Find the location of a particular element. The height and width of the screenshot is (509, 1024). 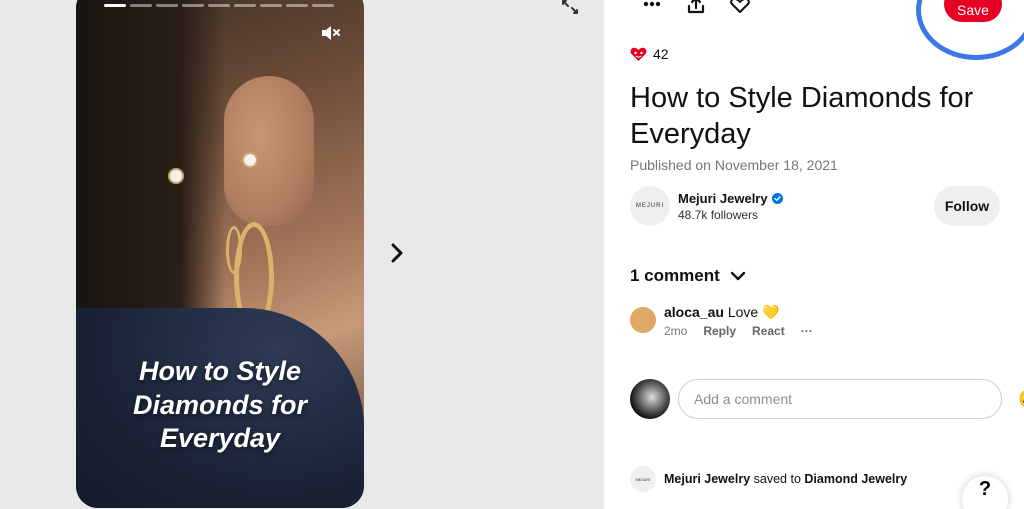

pin-action-icons is located at coordinates (696, 7).